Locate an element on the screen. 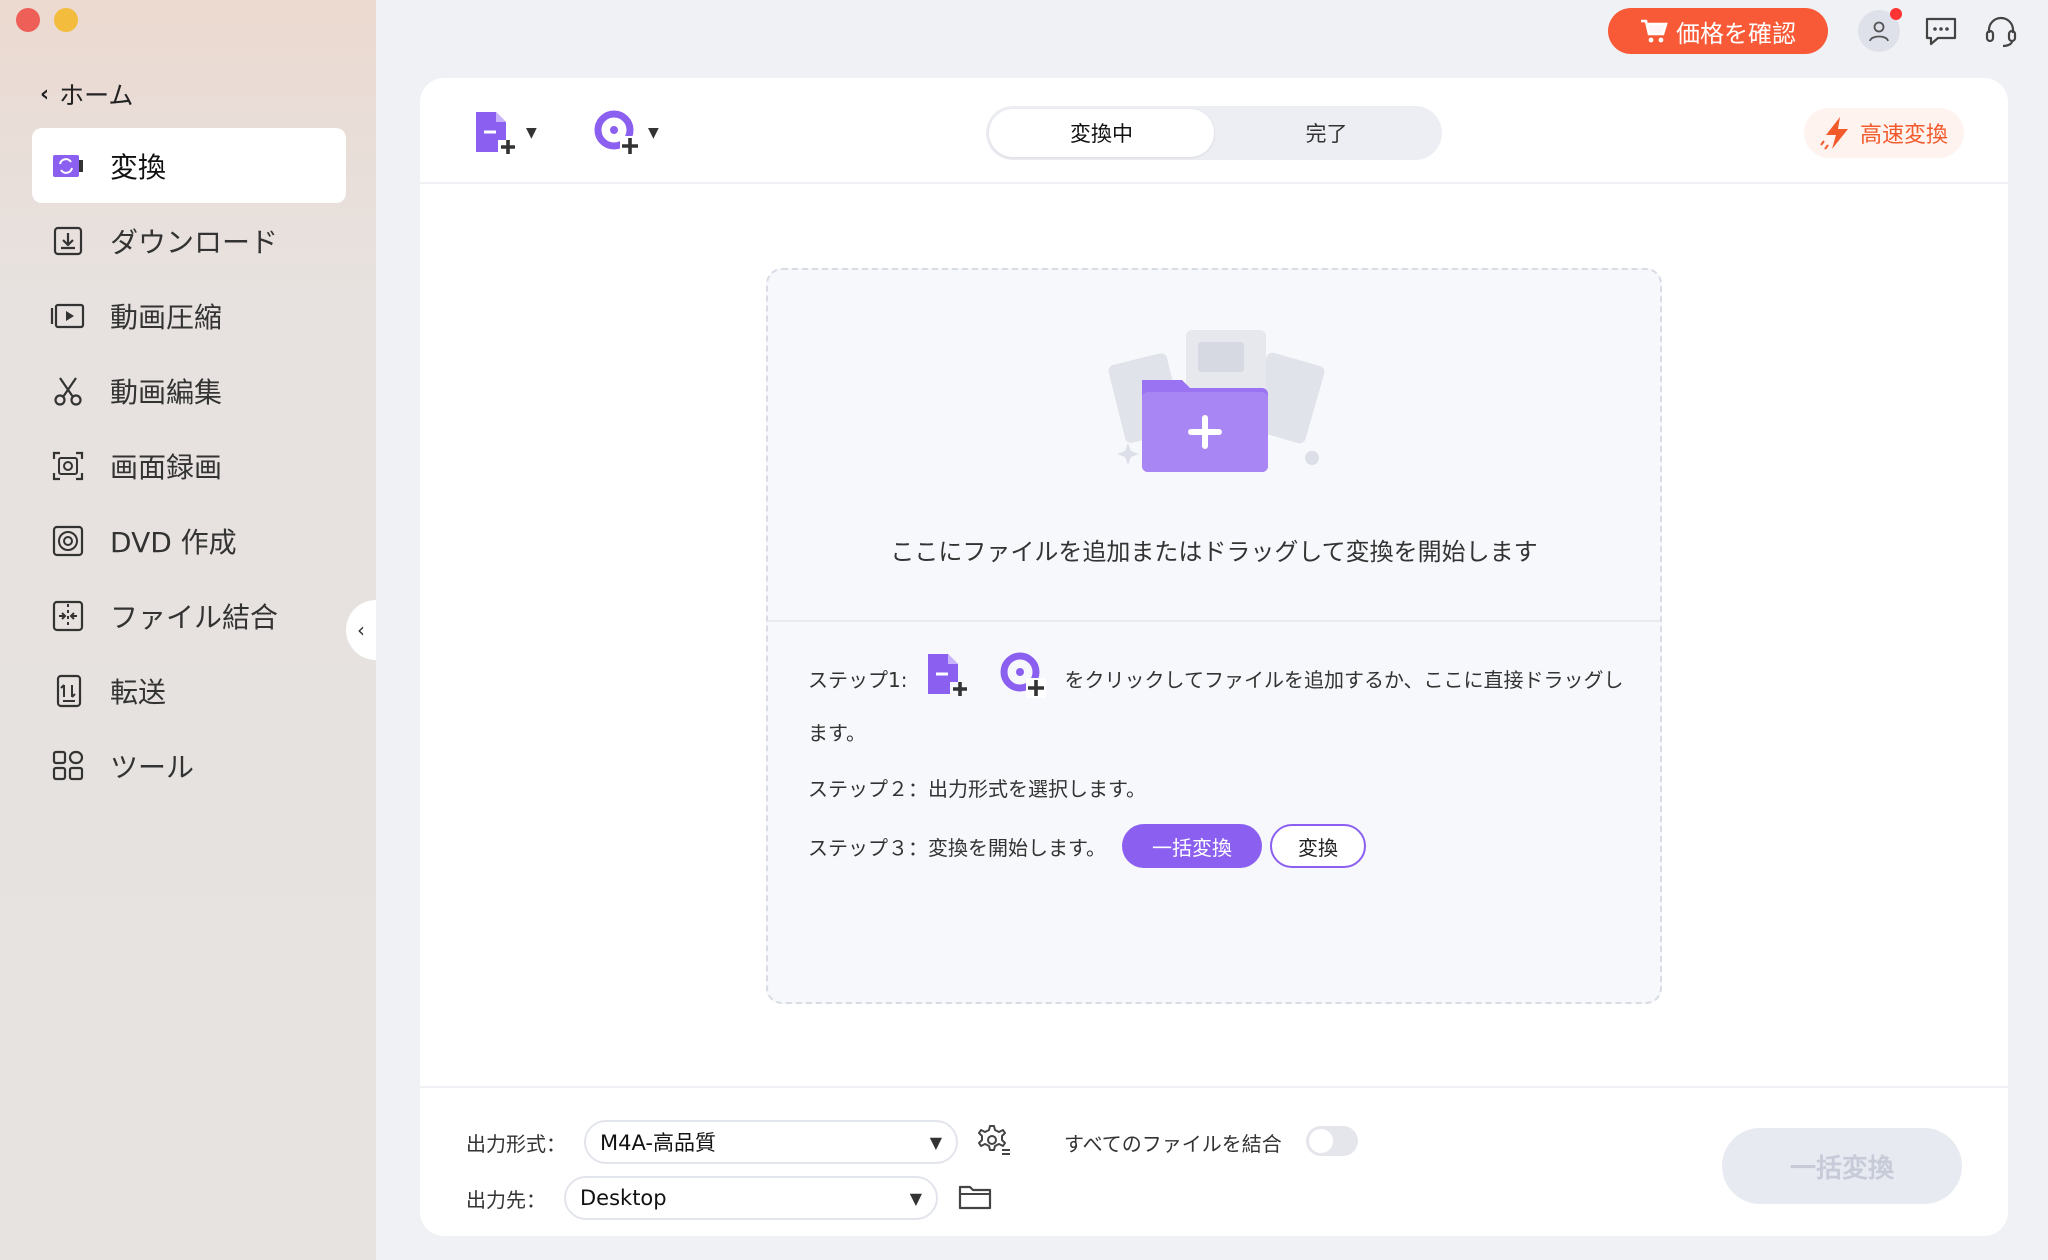  screen-record-icon is located at coordinates (68, 465).